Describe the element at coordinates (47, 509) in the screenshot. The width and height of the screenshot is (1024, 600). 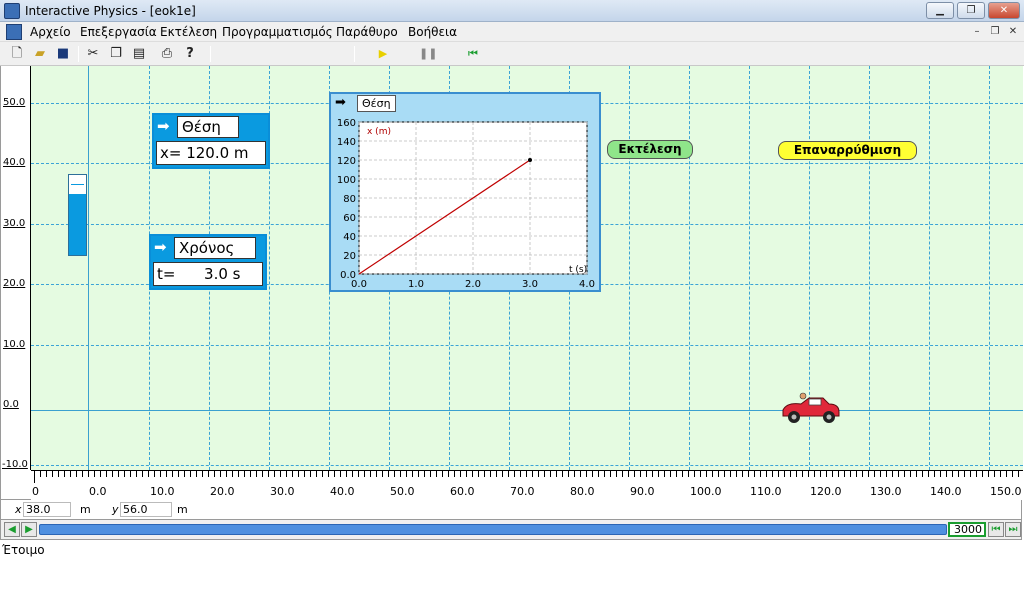
I see `x-coord-field: 38.0` at that location.